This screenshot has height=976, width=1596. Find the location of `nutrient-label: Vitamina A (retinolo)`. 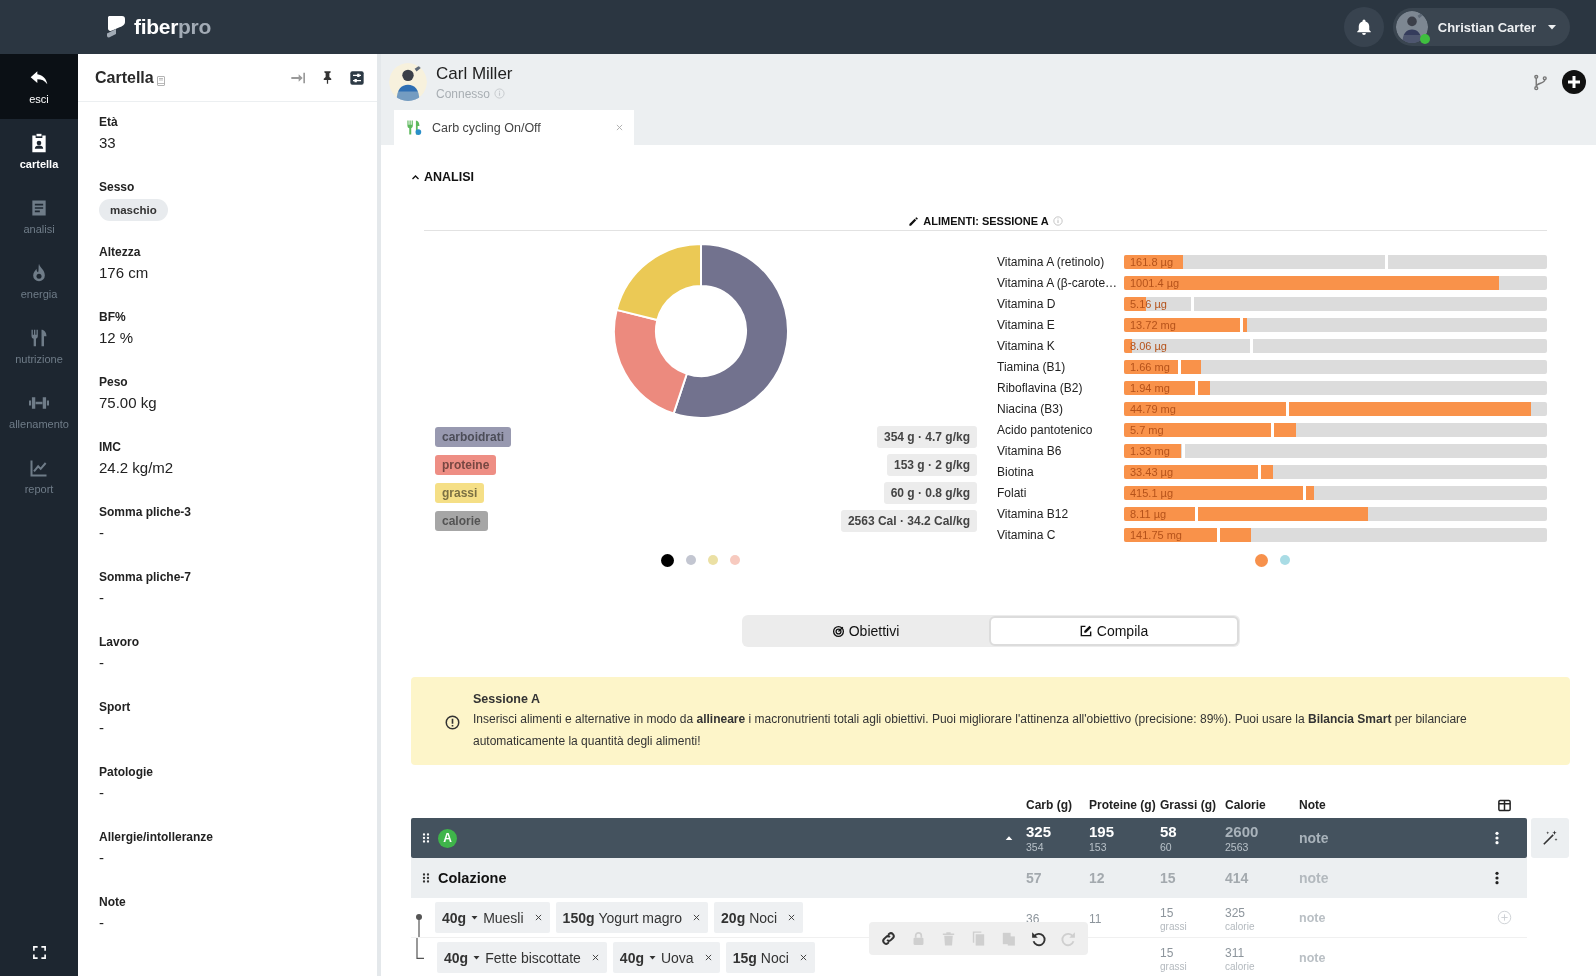

nutrient-label: Vitamina A (retinolo) is located at coordinates (1051, 261).